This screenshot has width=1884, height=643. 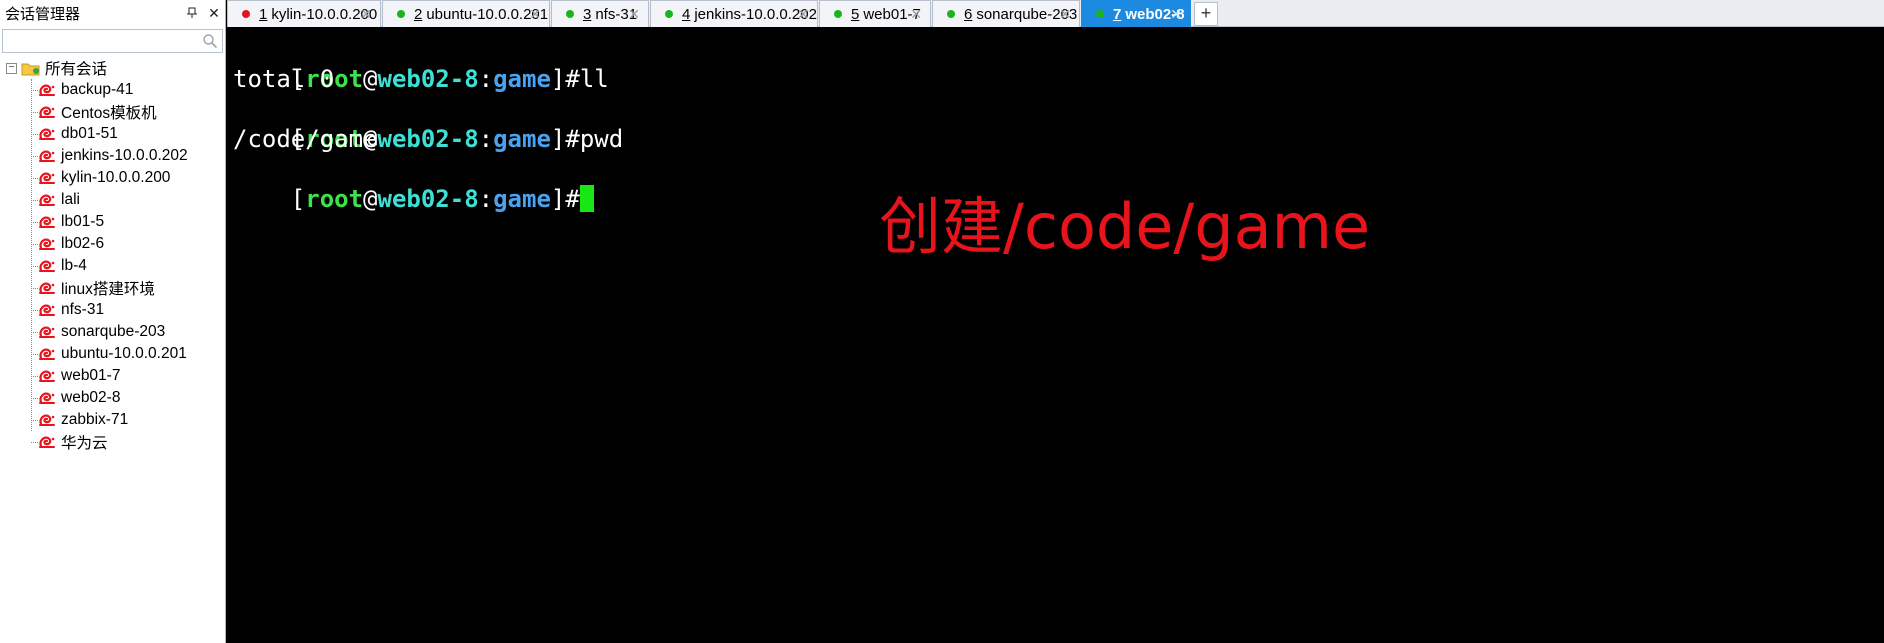 I want to click on add-tab-button: +, so click(x=1206, y=14).